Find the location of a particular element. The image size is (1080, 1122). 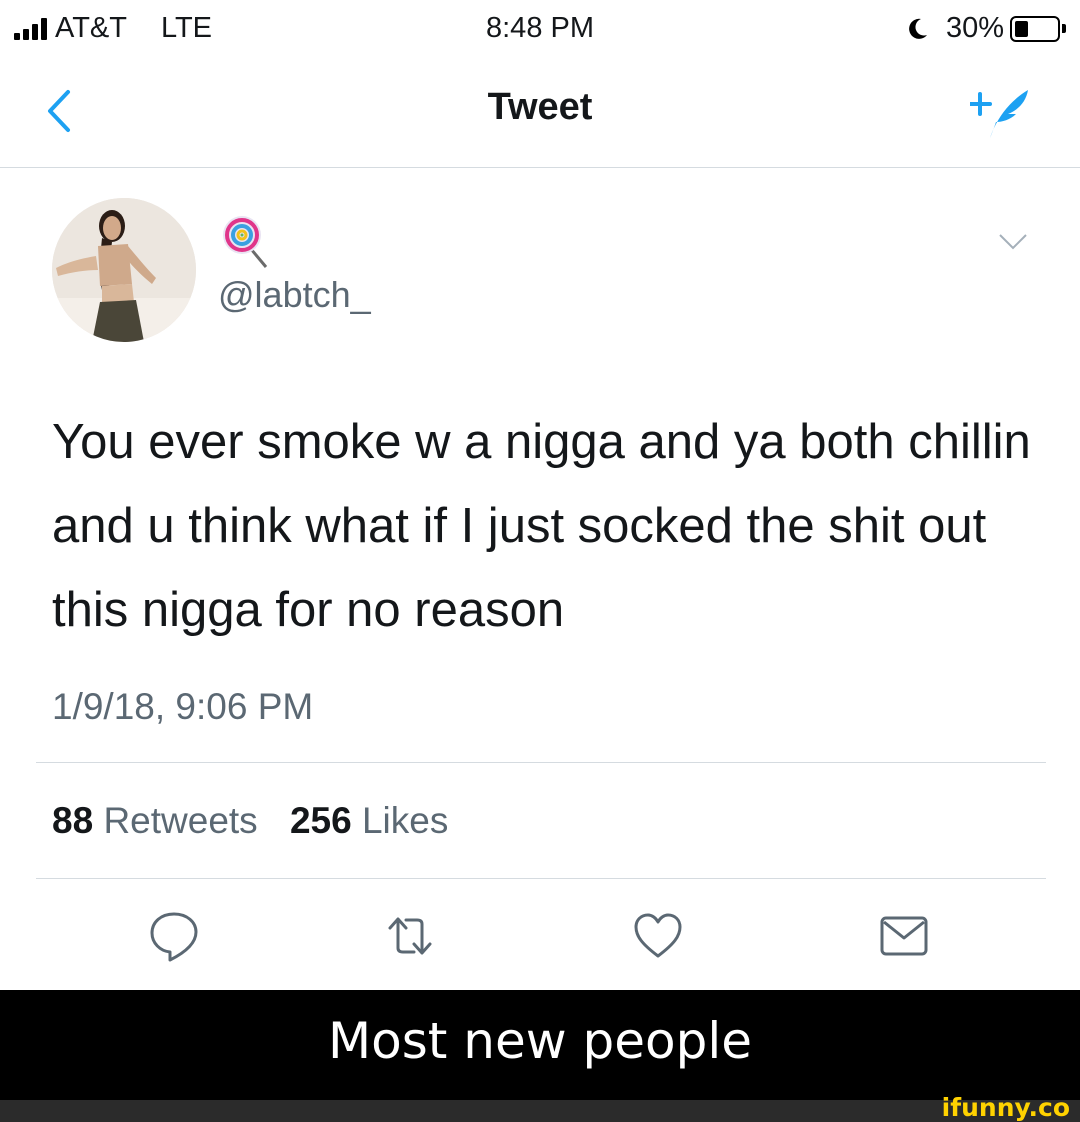

retweet-icon is located at coordinates (410, 936).